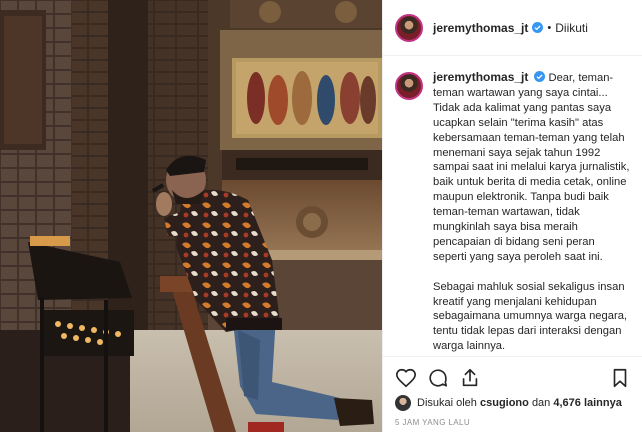 Image resolution: width=642 pixels, height=432 pixels. Describe the element at coordinates (587, 403) in the screenshot. I see `likes-count-link: 4,676 lainnya` at that location.